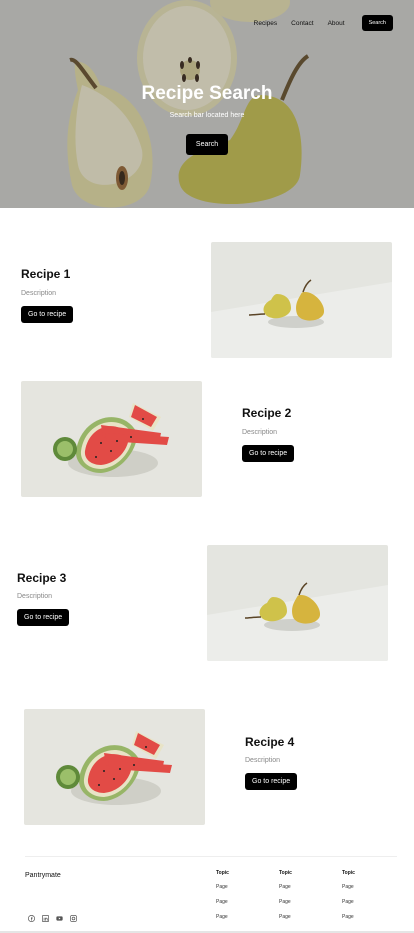 This screenshot has width=414, height=933. I want to click on instagram-icon, so click(73, 915).